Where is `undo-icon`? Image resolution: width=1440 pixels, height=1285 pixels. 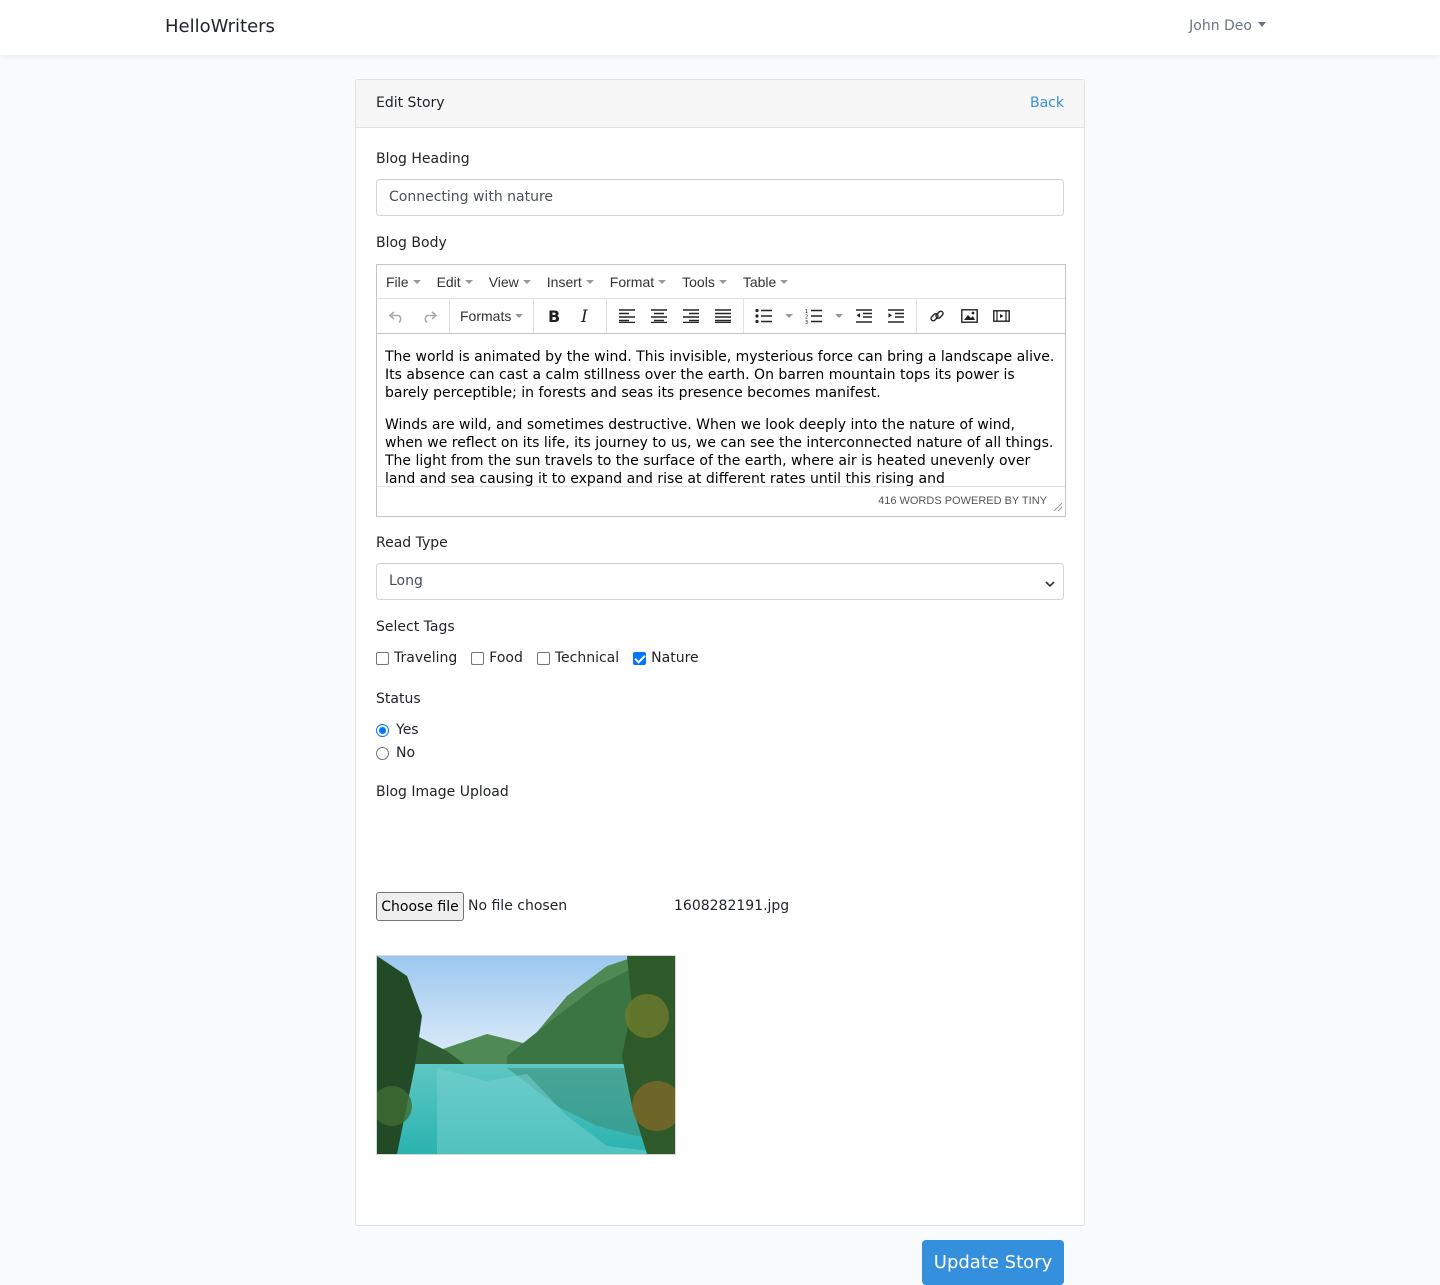 undo-icon is located at coordinates (397, 316).